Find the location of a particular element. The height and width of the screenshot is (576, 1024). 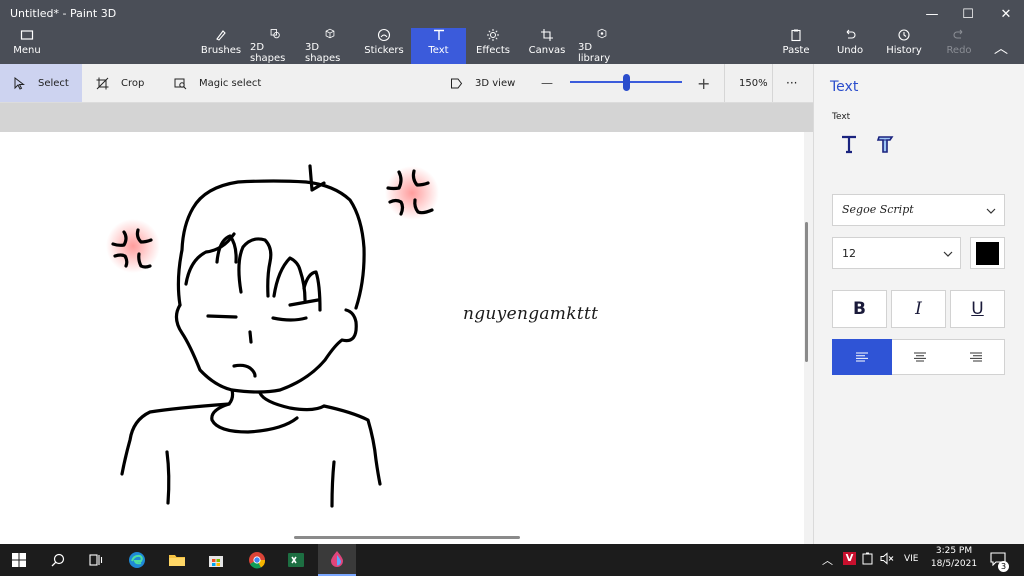

speaker-muted-icon is located at coordinates (887, 558).